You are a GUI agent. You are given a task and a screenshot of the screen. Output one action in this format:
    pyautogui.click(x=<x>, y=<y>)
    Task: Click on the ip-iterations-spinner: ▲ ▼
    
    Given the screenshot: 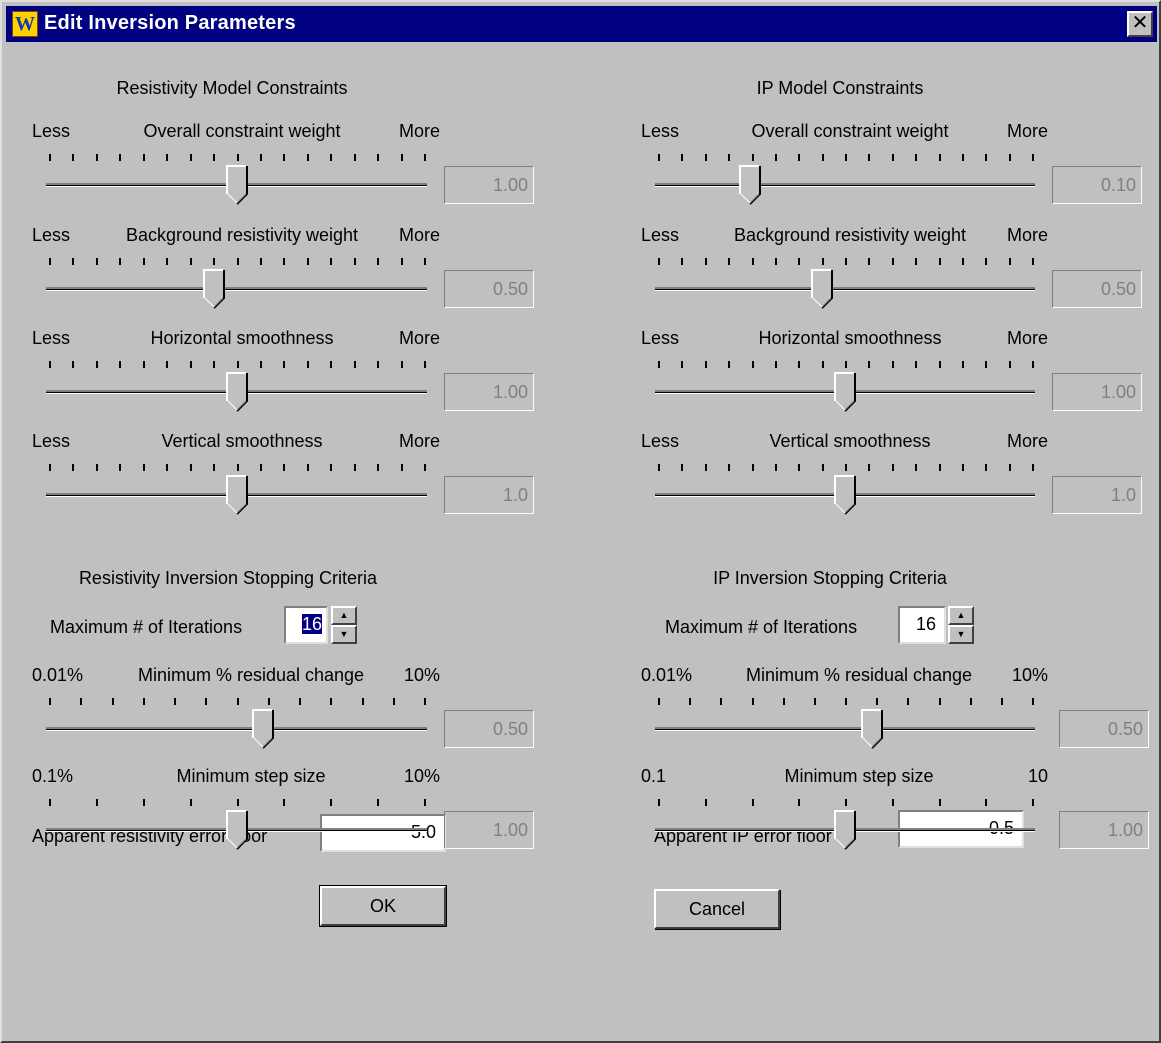 What is the action you would take?
    pyautogui.click(x=961, y=625)
    